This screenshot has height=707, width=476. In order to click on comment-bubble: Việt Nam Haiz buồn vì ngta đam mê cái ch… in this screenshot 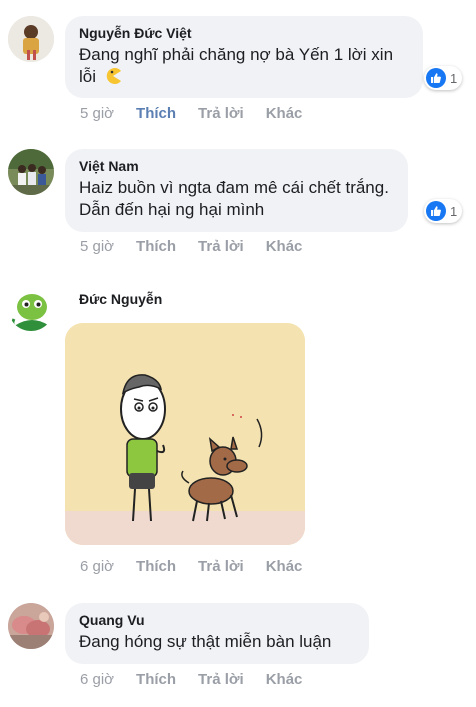, I will do `click(236, 190)`.